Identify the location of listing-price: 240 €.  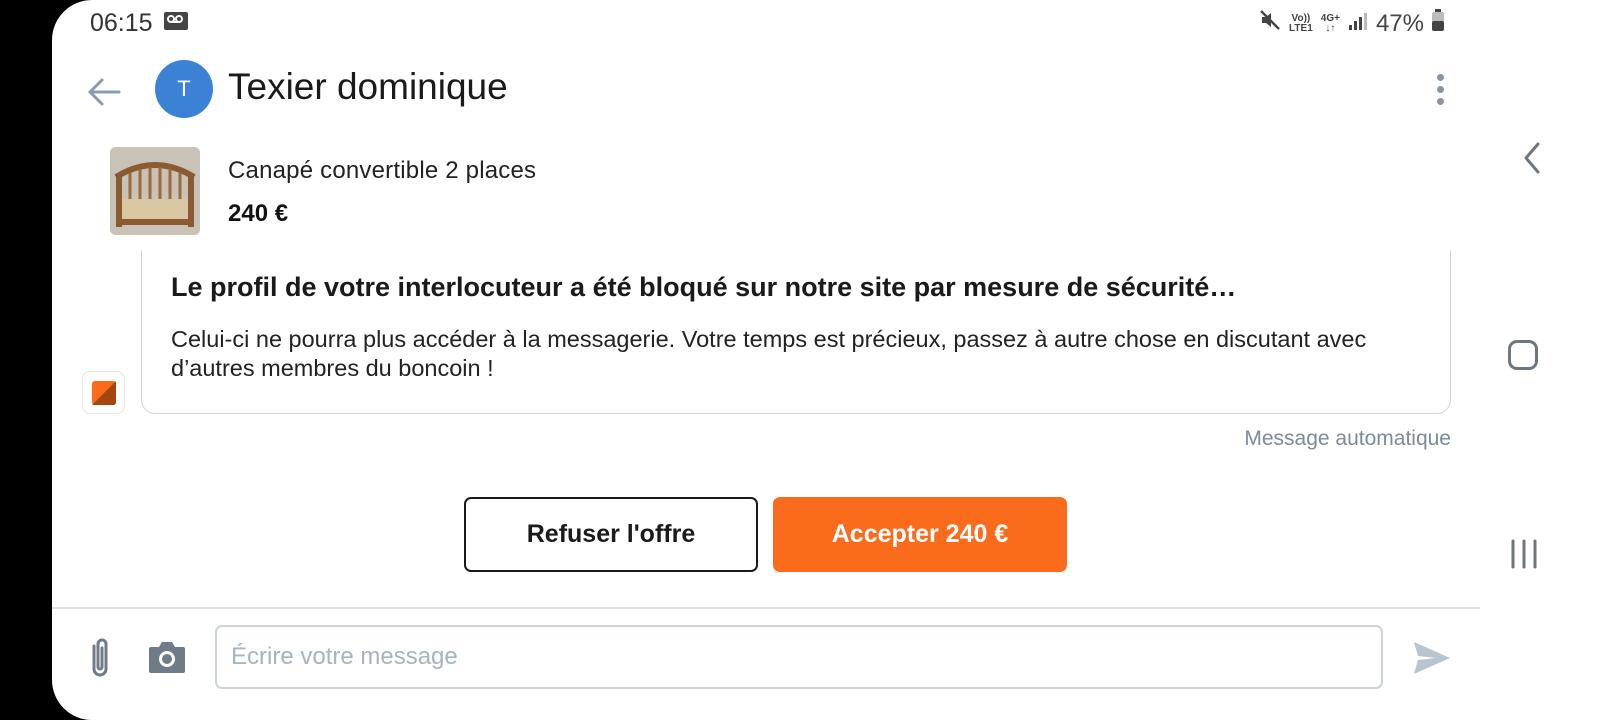
(258, 213).